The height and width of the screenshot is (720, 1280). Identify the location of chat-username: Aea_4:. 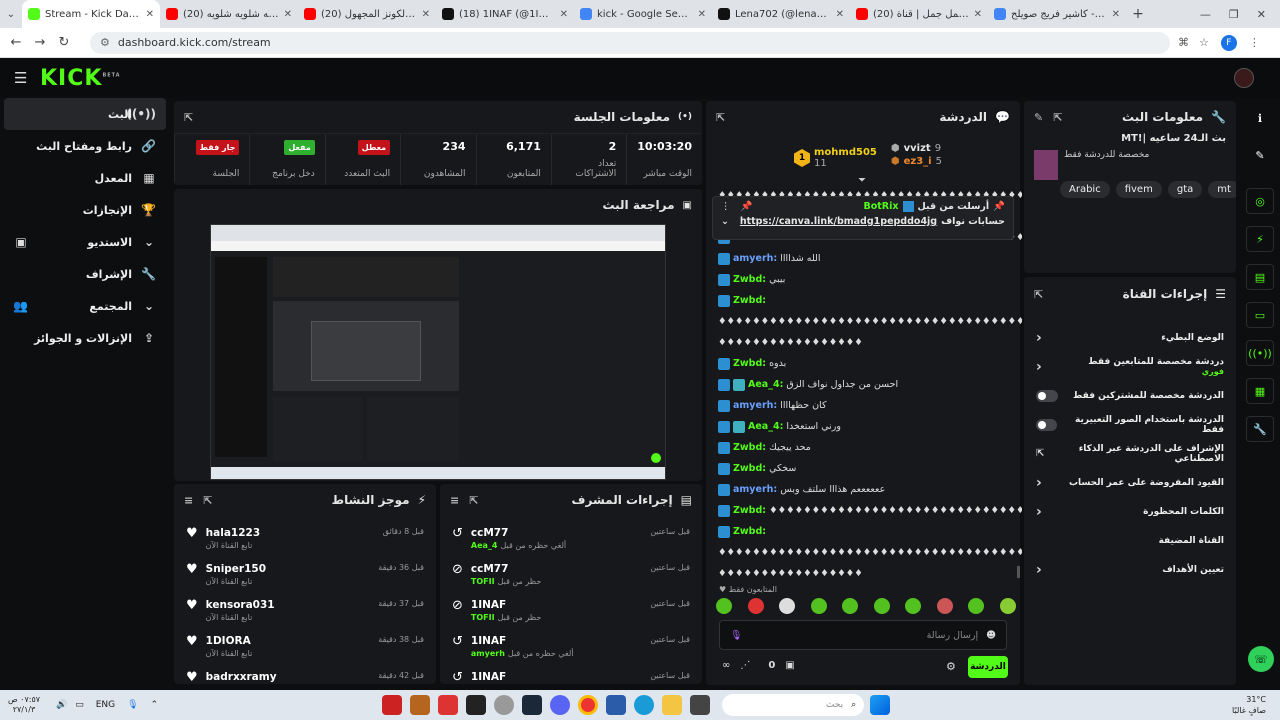
(765, 426).